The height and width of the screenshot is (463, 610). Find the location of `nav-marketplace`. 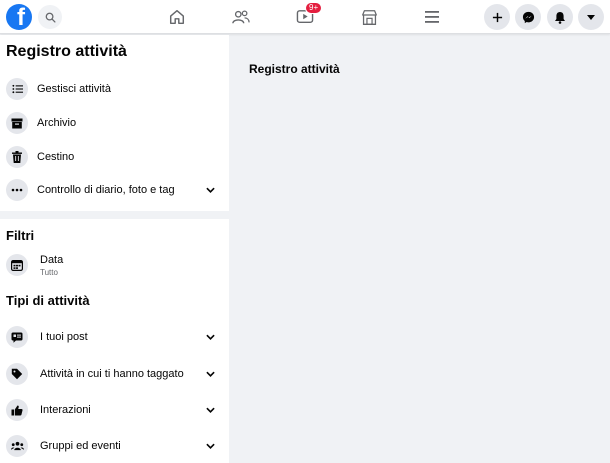

nav-marketplace is located at coordinates (369, 17).